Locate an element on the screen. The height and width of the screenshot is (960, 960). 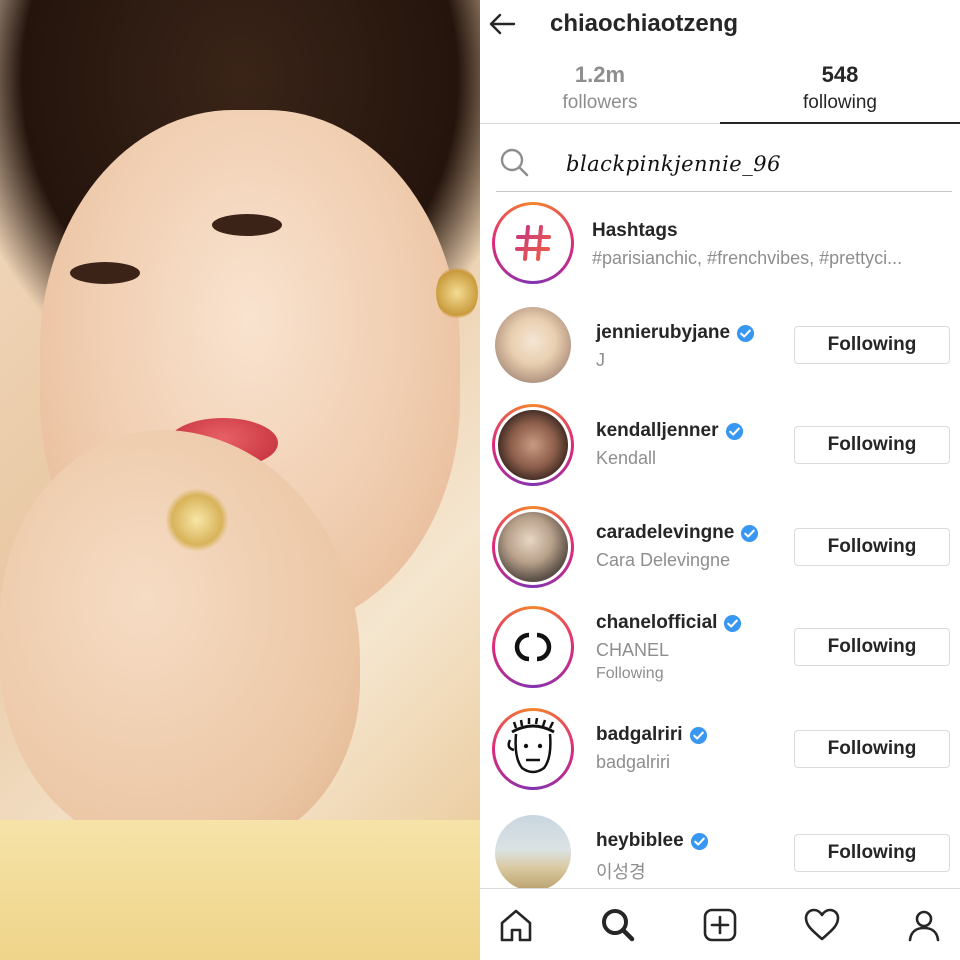
list-item: badgalriri badgalriri Following is located at coordinates (720, 758).